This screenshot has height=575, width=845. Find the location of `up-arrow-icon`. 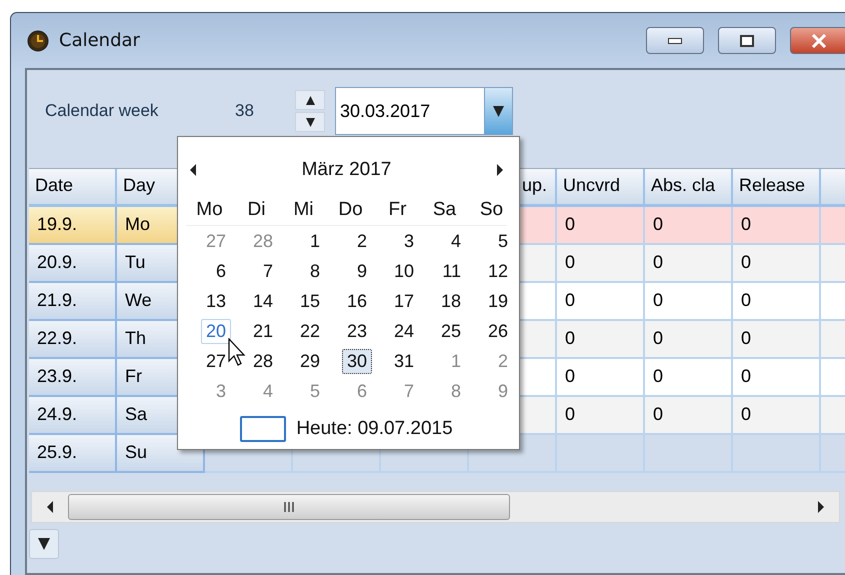

up-arrow-icon is located at coordinates (310, 100).